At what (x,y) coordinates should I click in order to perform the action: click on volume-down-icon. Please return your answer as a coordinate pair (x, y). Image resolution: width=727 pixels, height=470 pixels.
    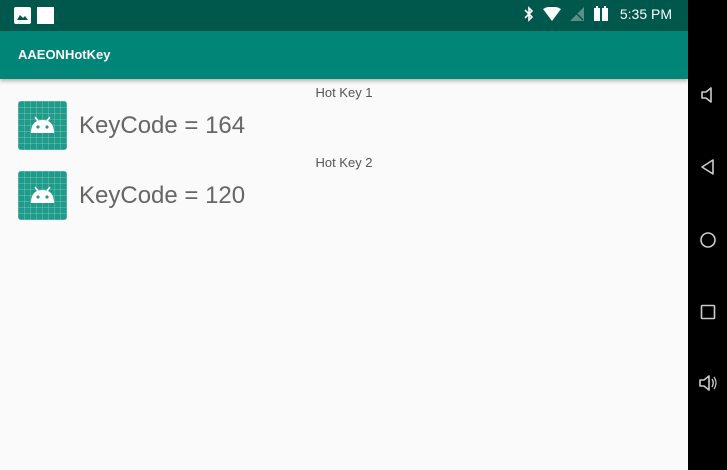
    Looking at the image, I should click on (708, 95).